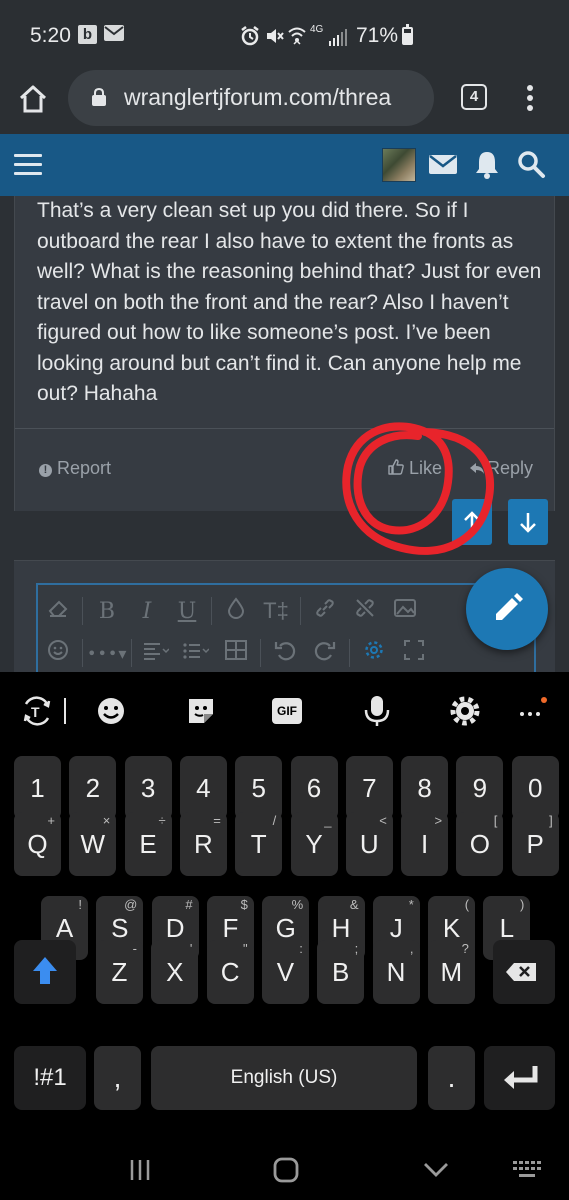 Image resolution: width=569 pixels, height=1200 pixels. I want to click on comma-key: ,, so click(117, 1078).